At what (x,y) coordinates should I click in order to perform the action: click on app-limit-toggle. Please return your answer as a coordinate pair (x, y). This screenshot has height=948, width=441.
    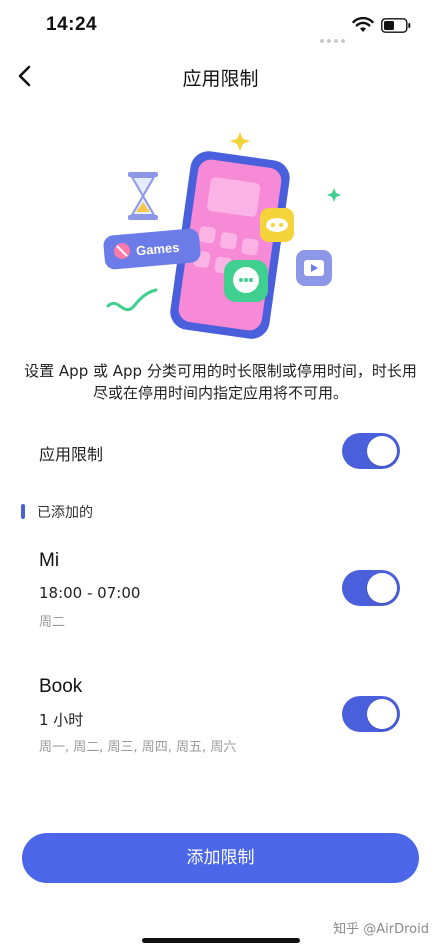
    Looking at the image, I should click on (371, 451).